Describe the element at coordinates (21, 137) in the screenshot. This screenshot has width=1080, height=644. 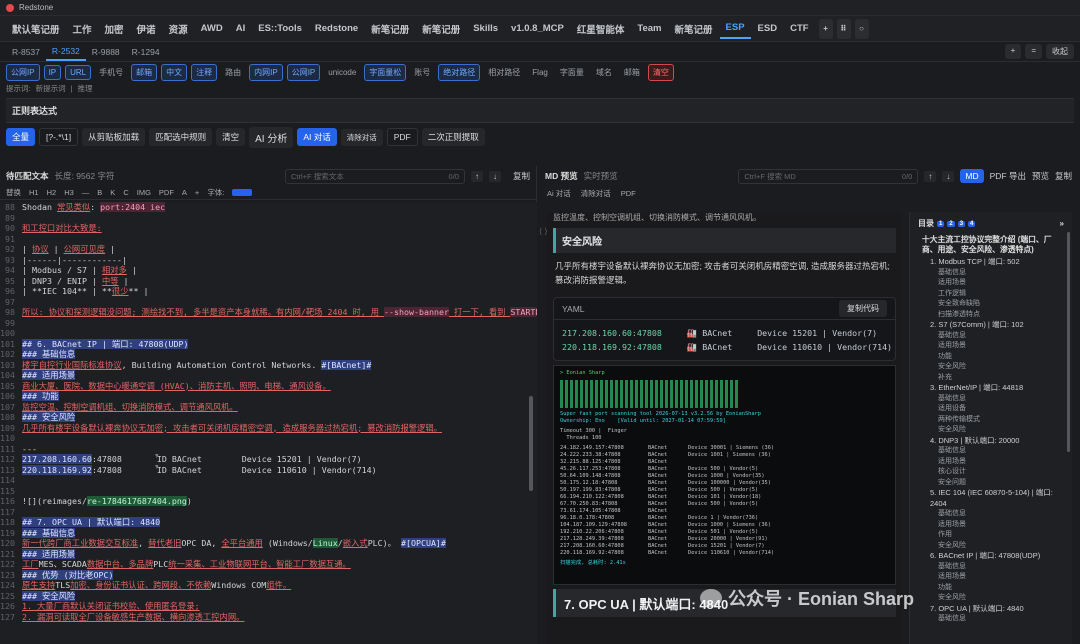
I see `toolbar-button: 全量` at that location.